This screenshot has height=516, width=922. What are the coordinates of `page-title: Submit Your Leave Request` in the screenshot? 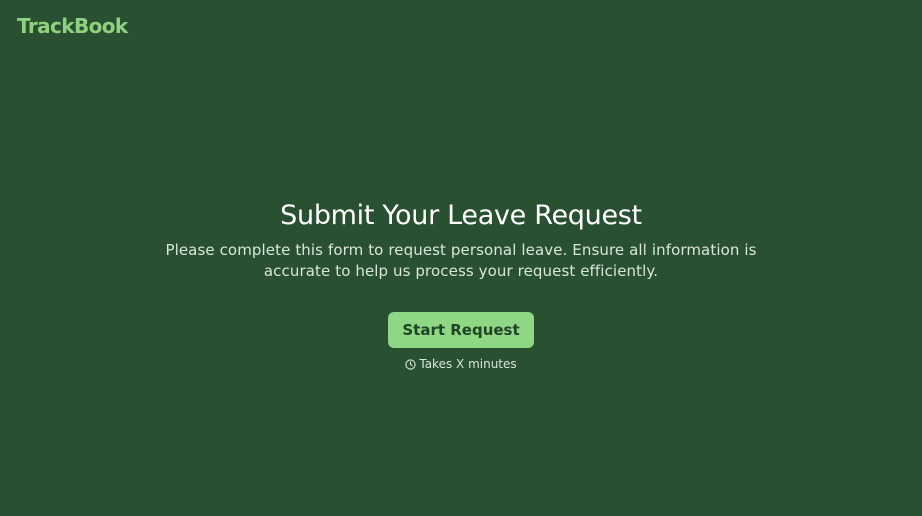 It's located at (461, 215).